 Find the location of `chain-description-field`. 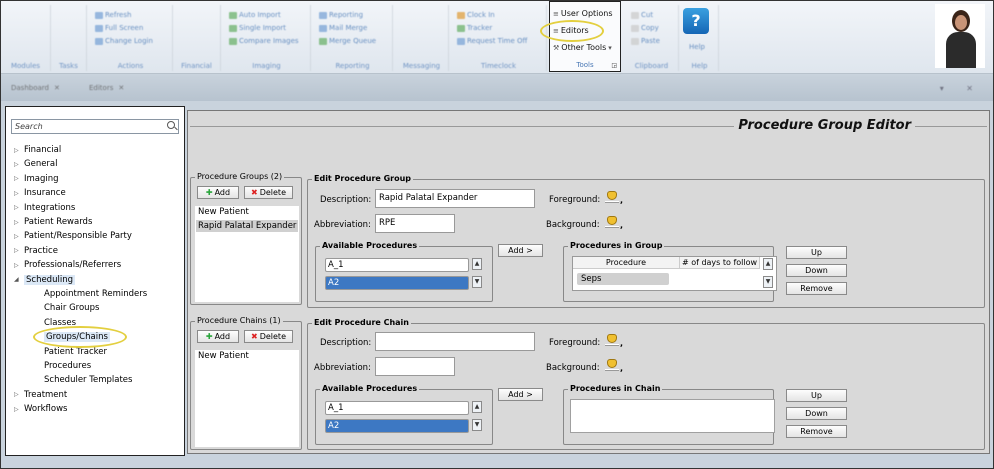

chain-description-field is located at coordinates (455, 341).